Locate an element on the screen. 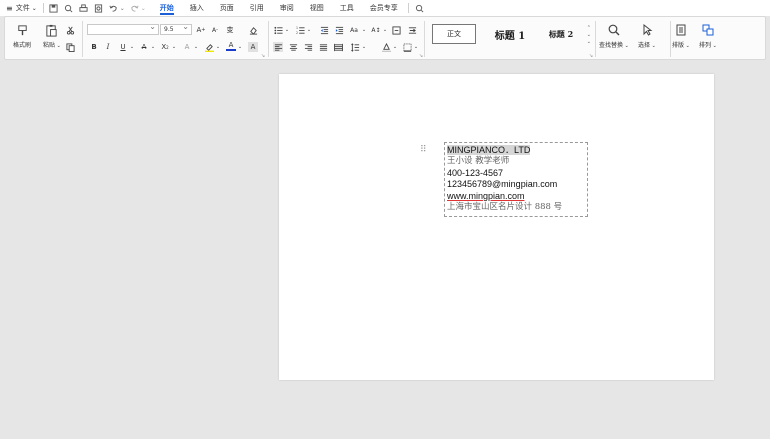  paste-label: 粘贴 ⌄ is located at coordinates (52, 45).